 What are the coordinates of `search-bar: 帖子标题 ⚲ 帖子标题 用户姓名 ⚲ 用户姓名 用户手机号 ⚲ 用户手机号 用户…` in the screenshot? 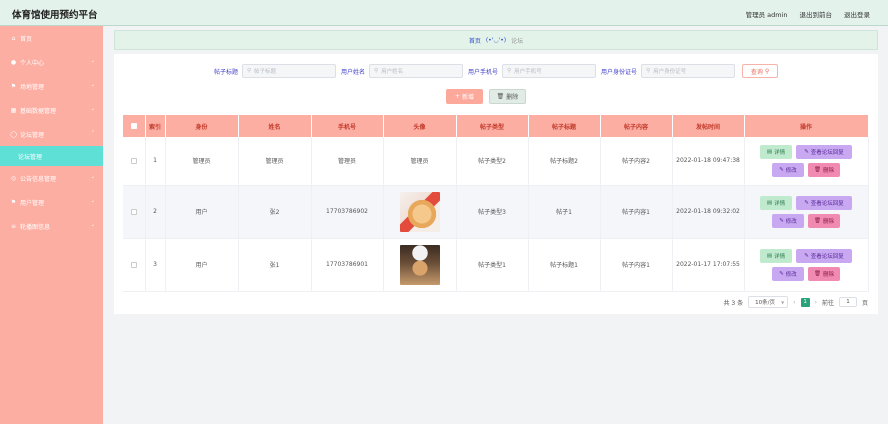 It's located at (496, 71).